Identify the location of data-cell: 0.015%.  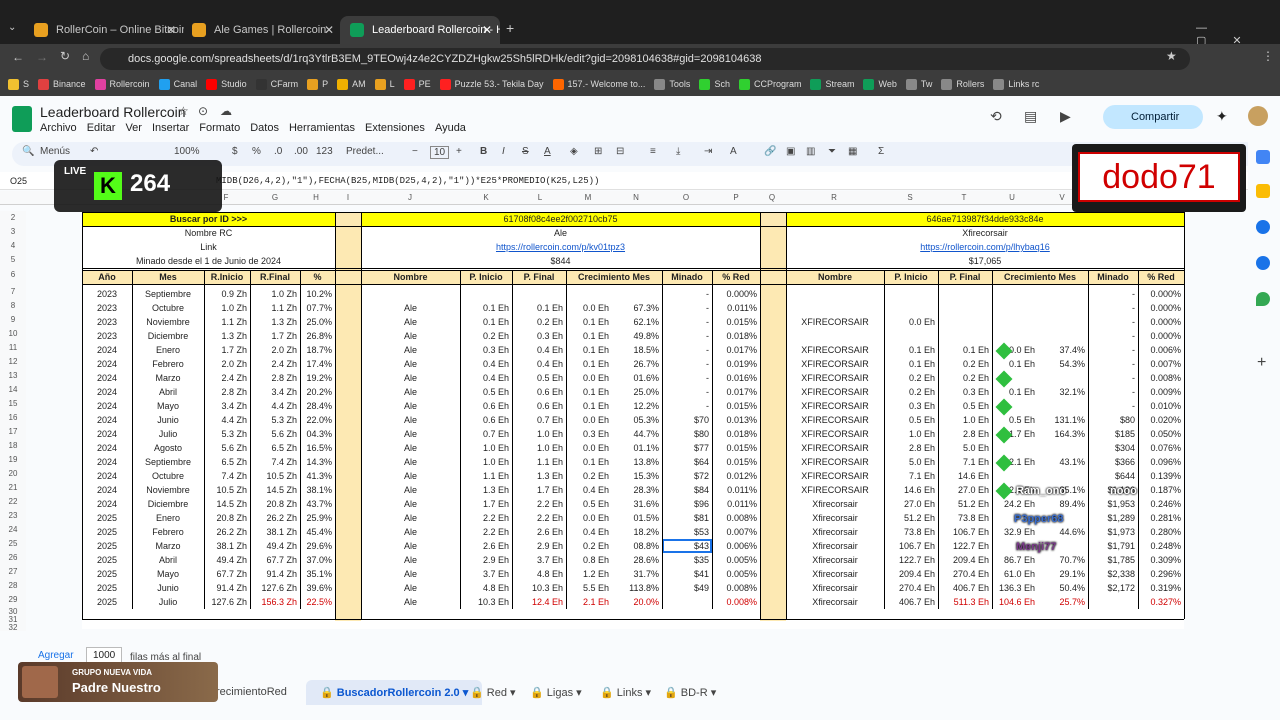
(736, 462).